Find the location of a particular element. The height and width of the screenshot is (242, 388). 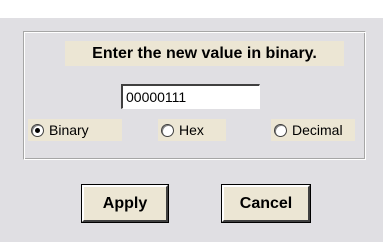

cancel-button: Cancel is located at coordinates (266, 203).